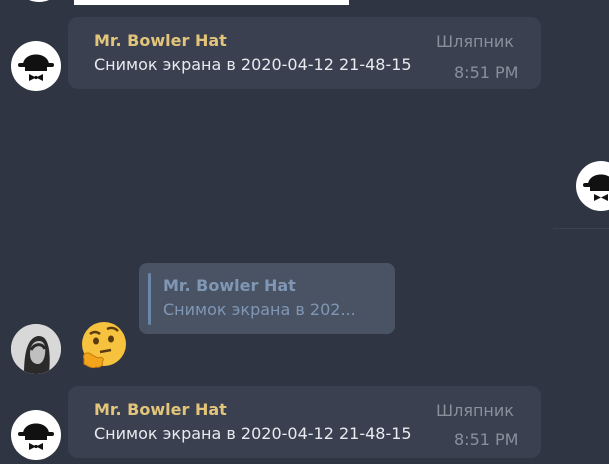  Describe the element at coordinates (211, 2) in the screenshot. I see `image-message-partial` at that location.